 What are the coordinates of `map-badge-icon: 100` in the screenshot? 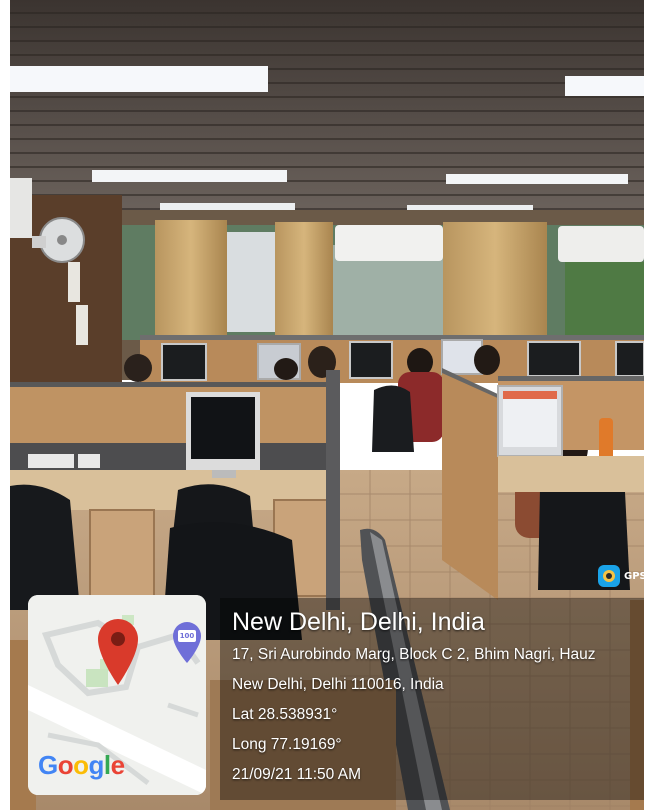 It's located at (187, 643).